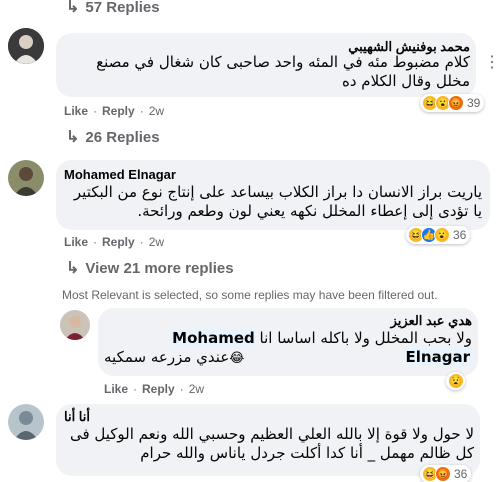  Describe the element at coordinates (474, 103) in the screenshot. I see `reaction-count: 39` at that location.